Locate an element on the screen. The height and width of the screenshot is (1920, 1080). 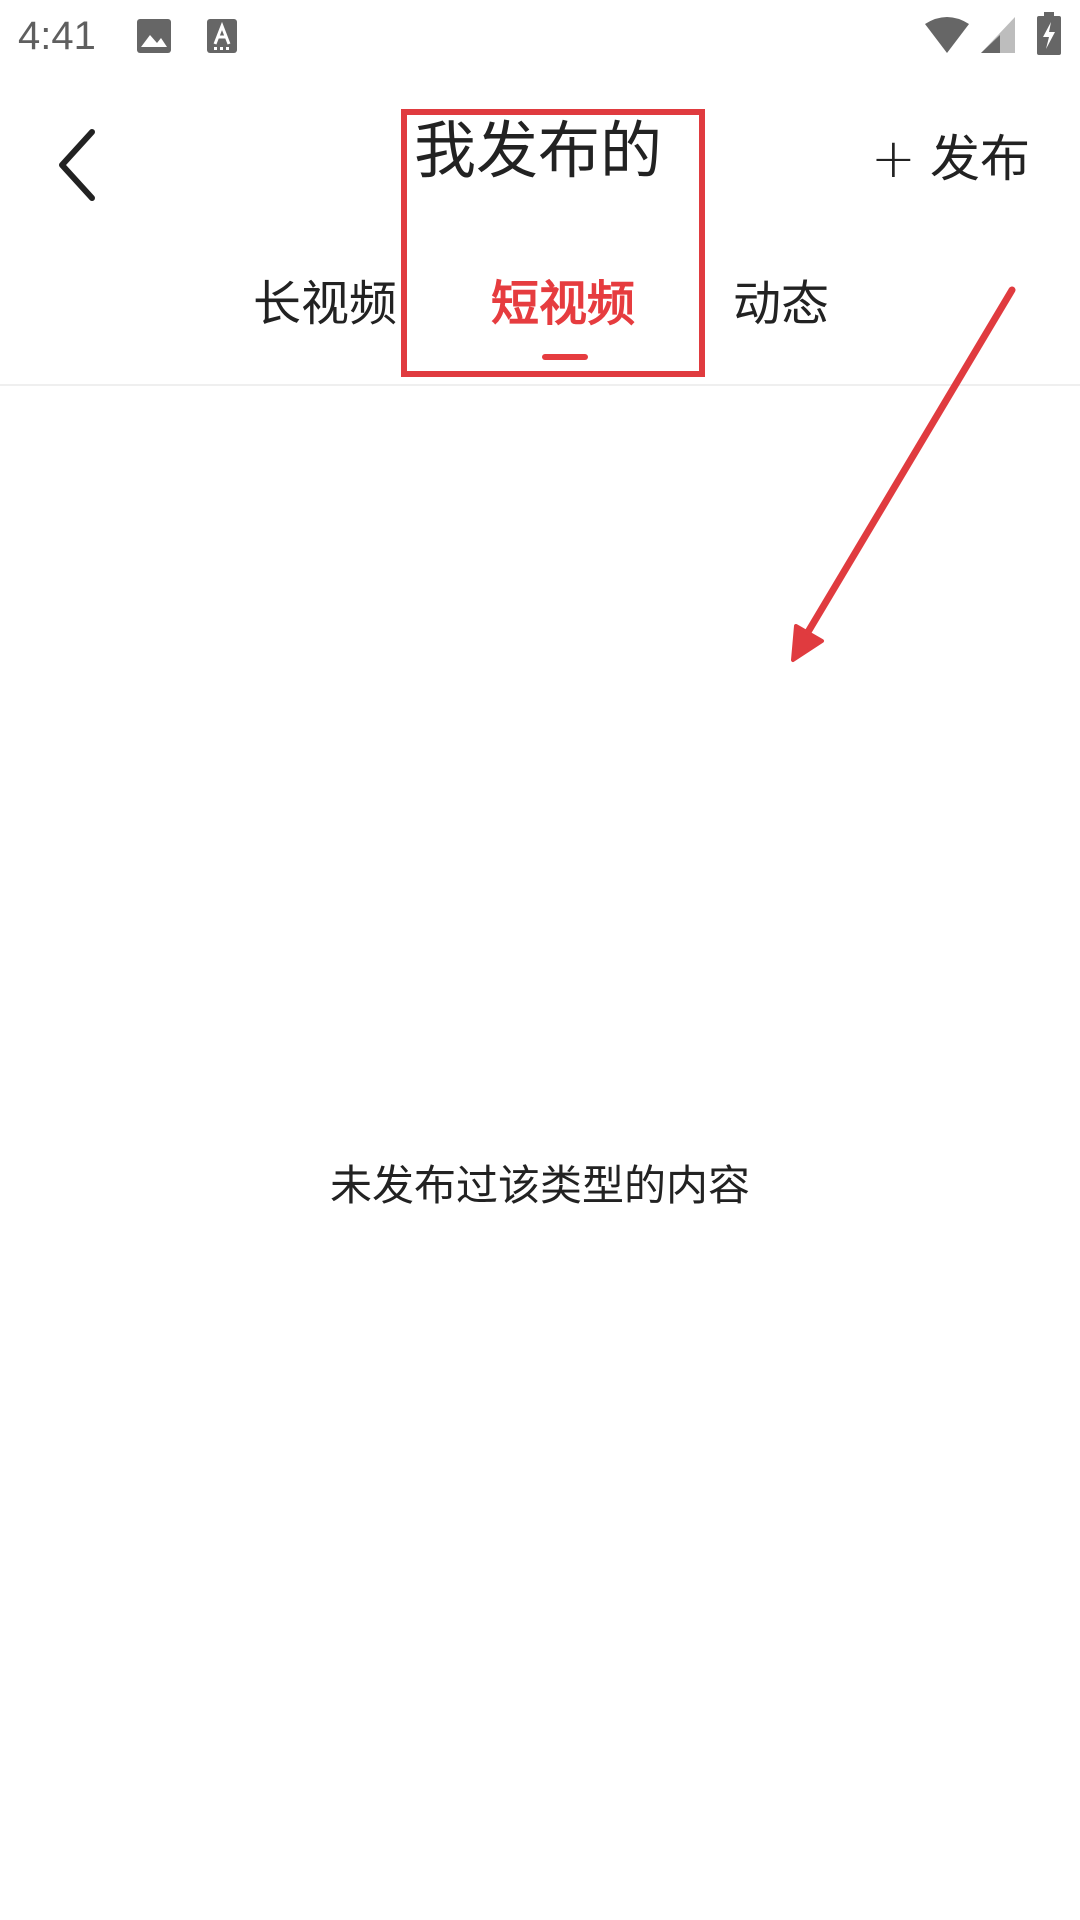
annotation-arrow is located at coordinates (903, 474).